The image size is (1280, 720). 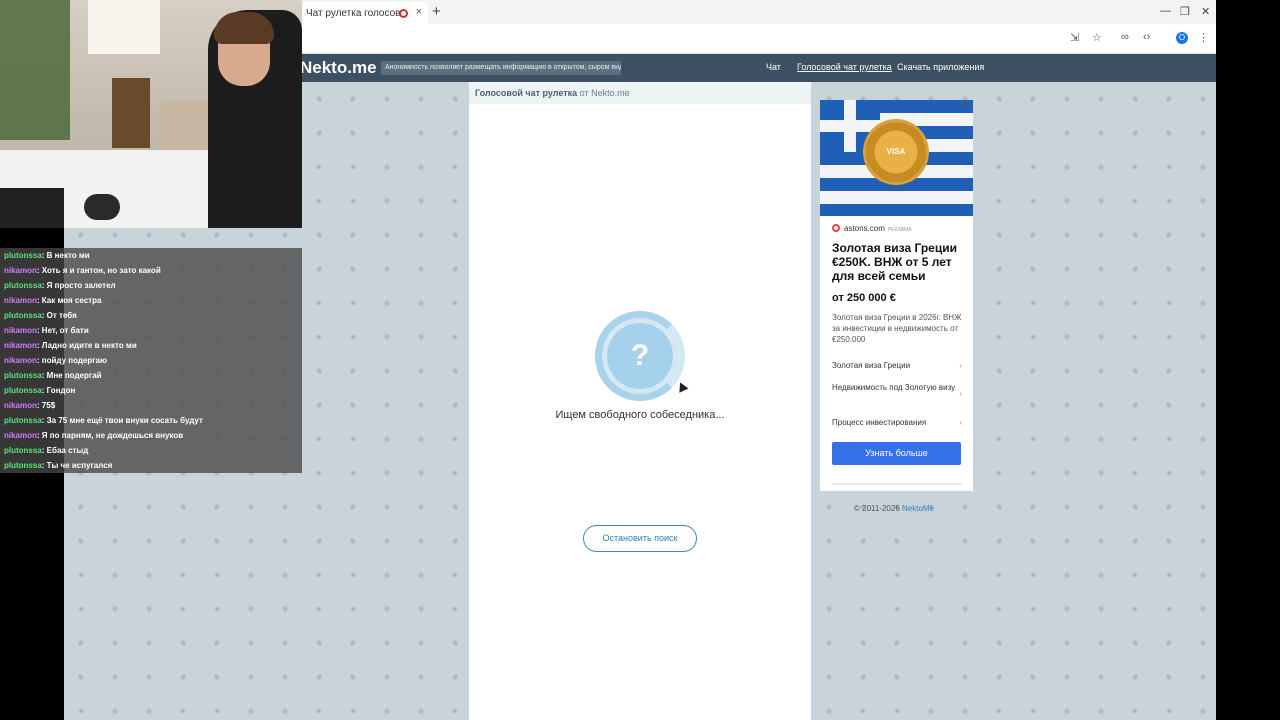 What do you see at coordinates (338, 68) in the screenshot?
I see `site-logo: Nekto.me` at bounding box center [338, 68].